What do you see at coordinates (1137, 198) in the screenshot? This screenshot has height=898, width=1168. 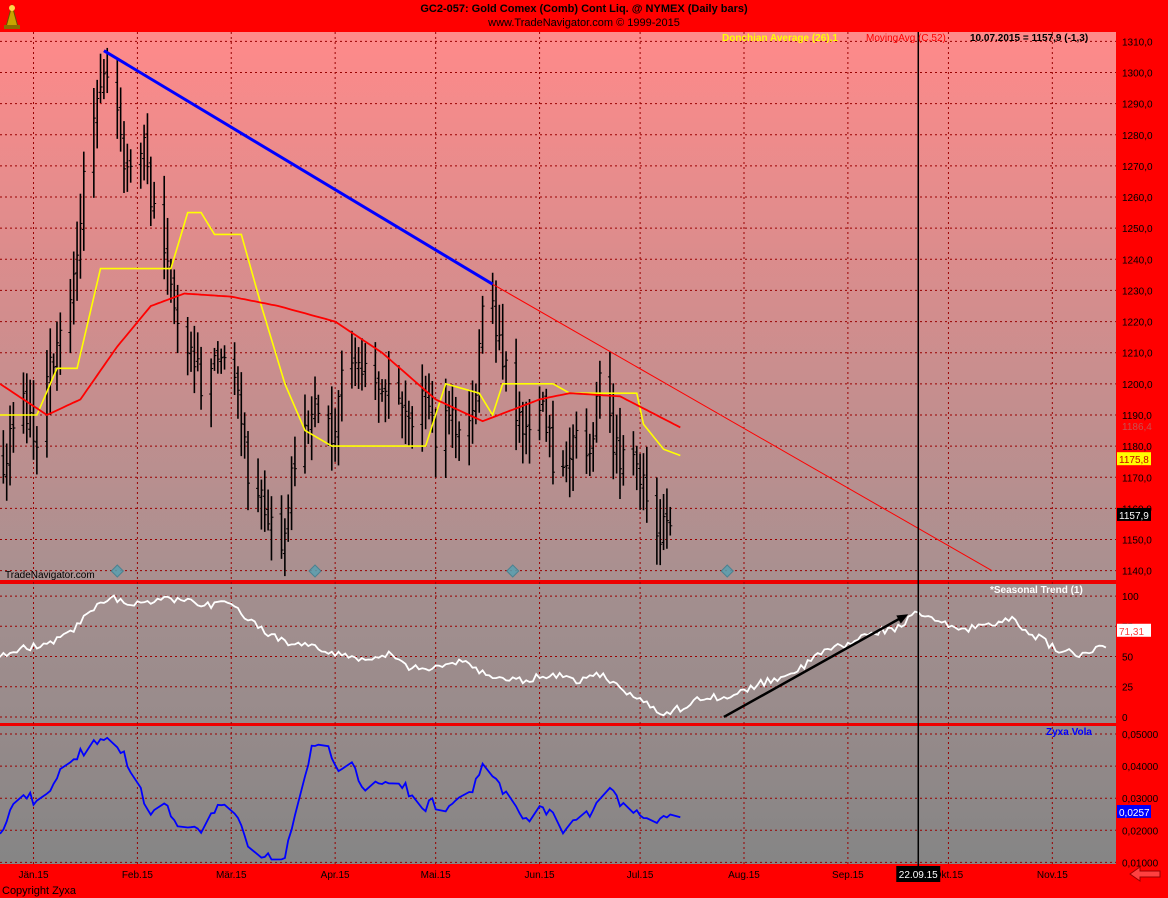 I see `price-tick-label: 1260,0` at bounding box center [1137, 198].